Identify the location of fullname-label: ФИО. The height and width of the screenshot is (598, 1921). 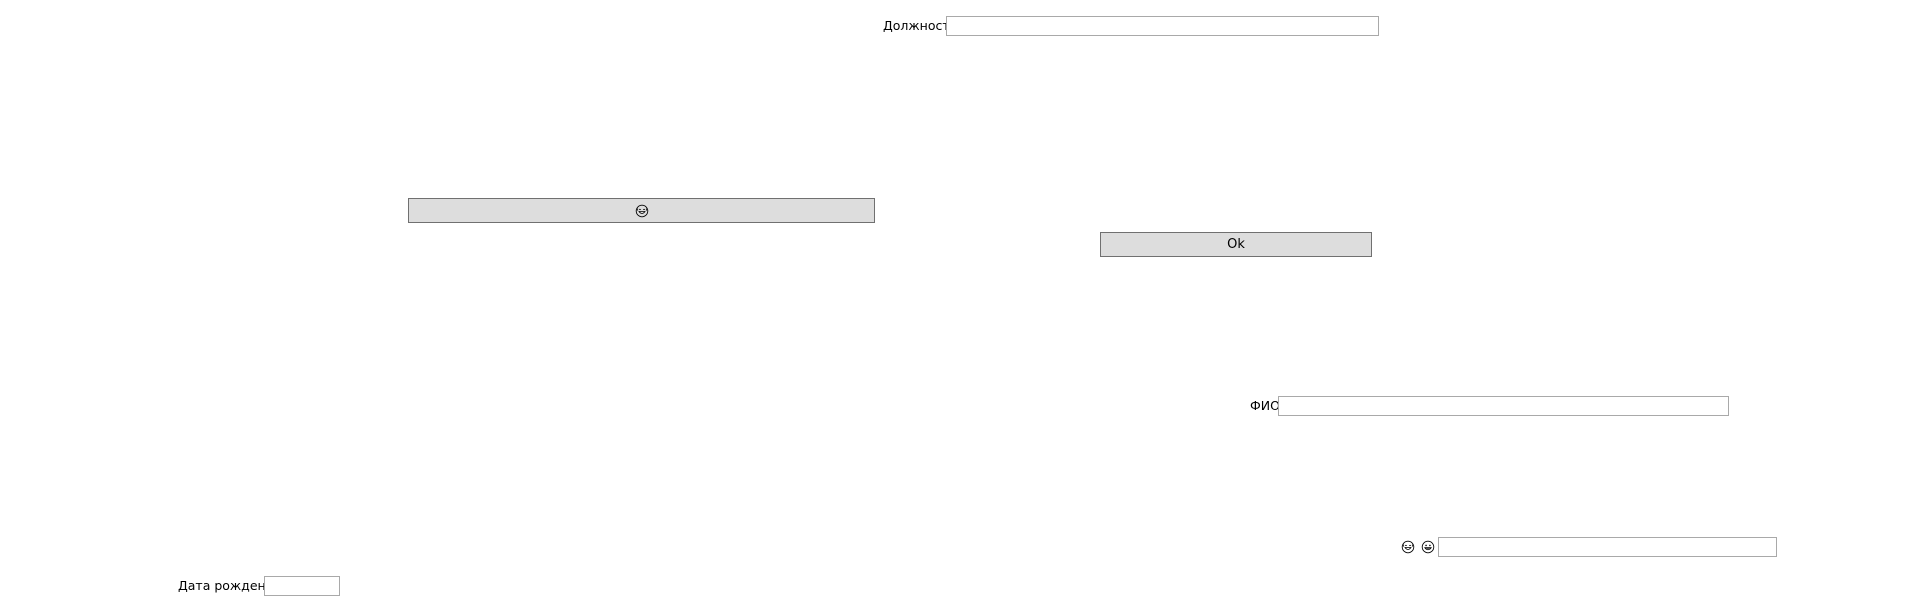
(1265, 405).